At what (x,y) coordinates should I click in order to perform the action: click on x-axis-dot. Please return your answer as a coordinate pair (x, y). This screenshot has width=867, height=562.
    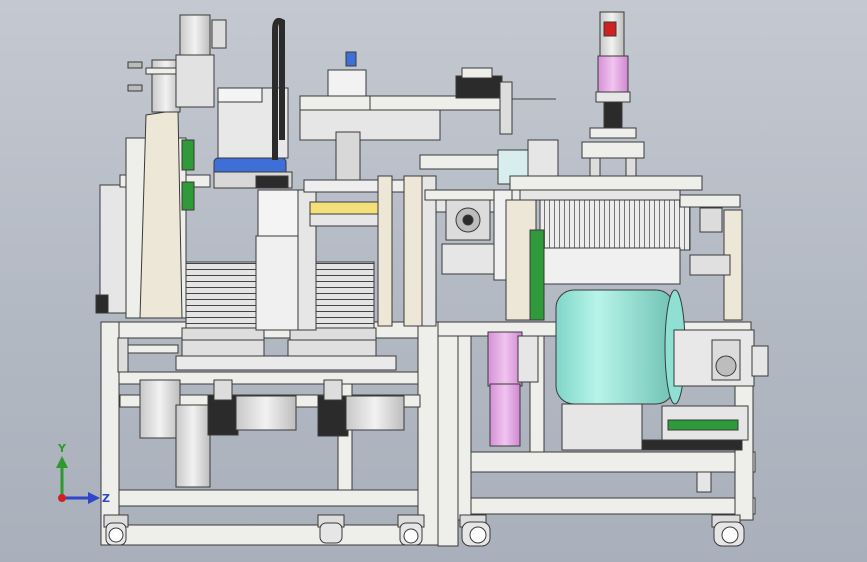
    Looking at the image, I should click on (62, 498).